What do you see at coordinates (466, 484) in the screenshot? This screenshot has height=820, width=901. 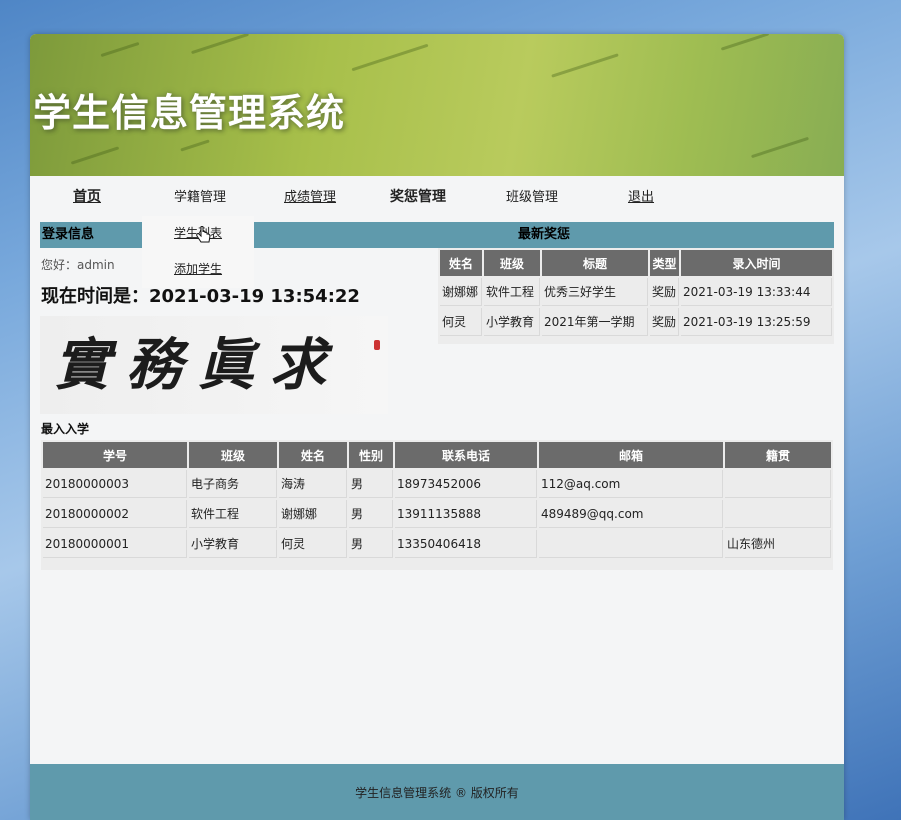 I see `table-cell: 18973452006` at bounding box center [466, 484].